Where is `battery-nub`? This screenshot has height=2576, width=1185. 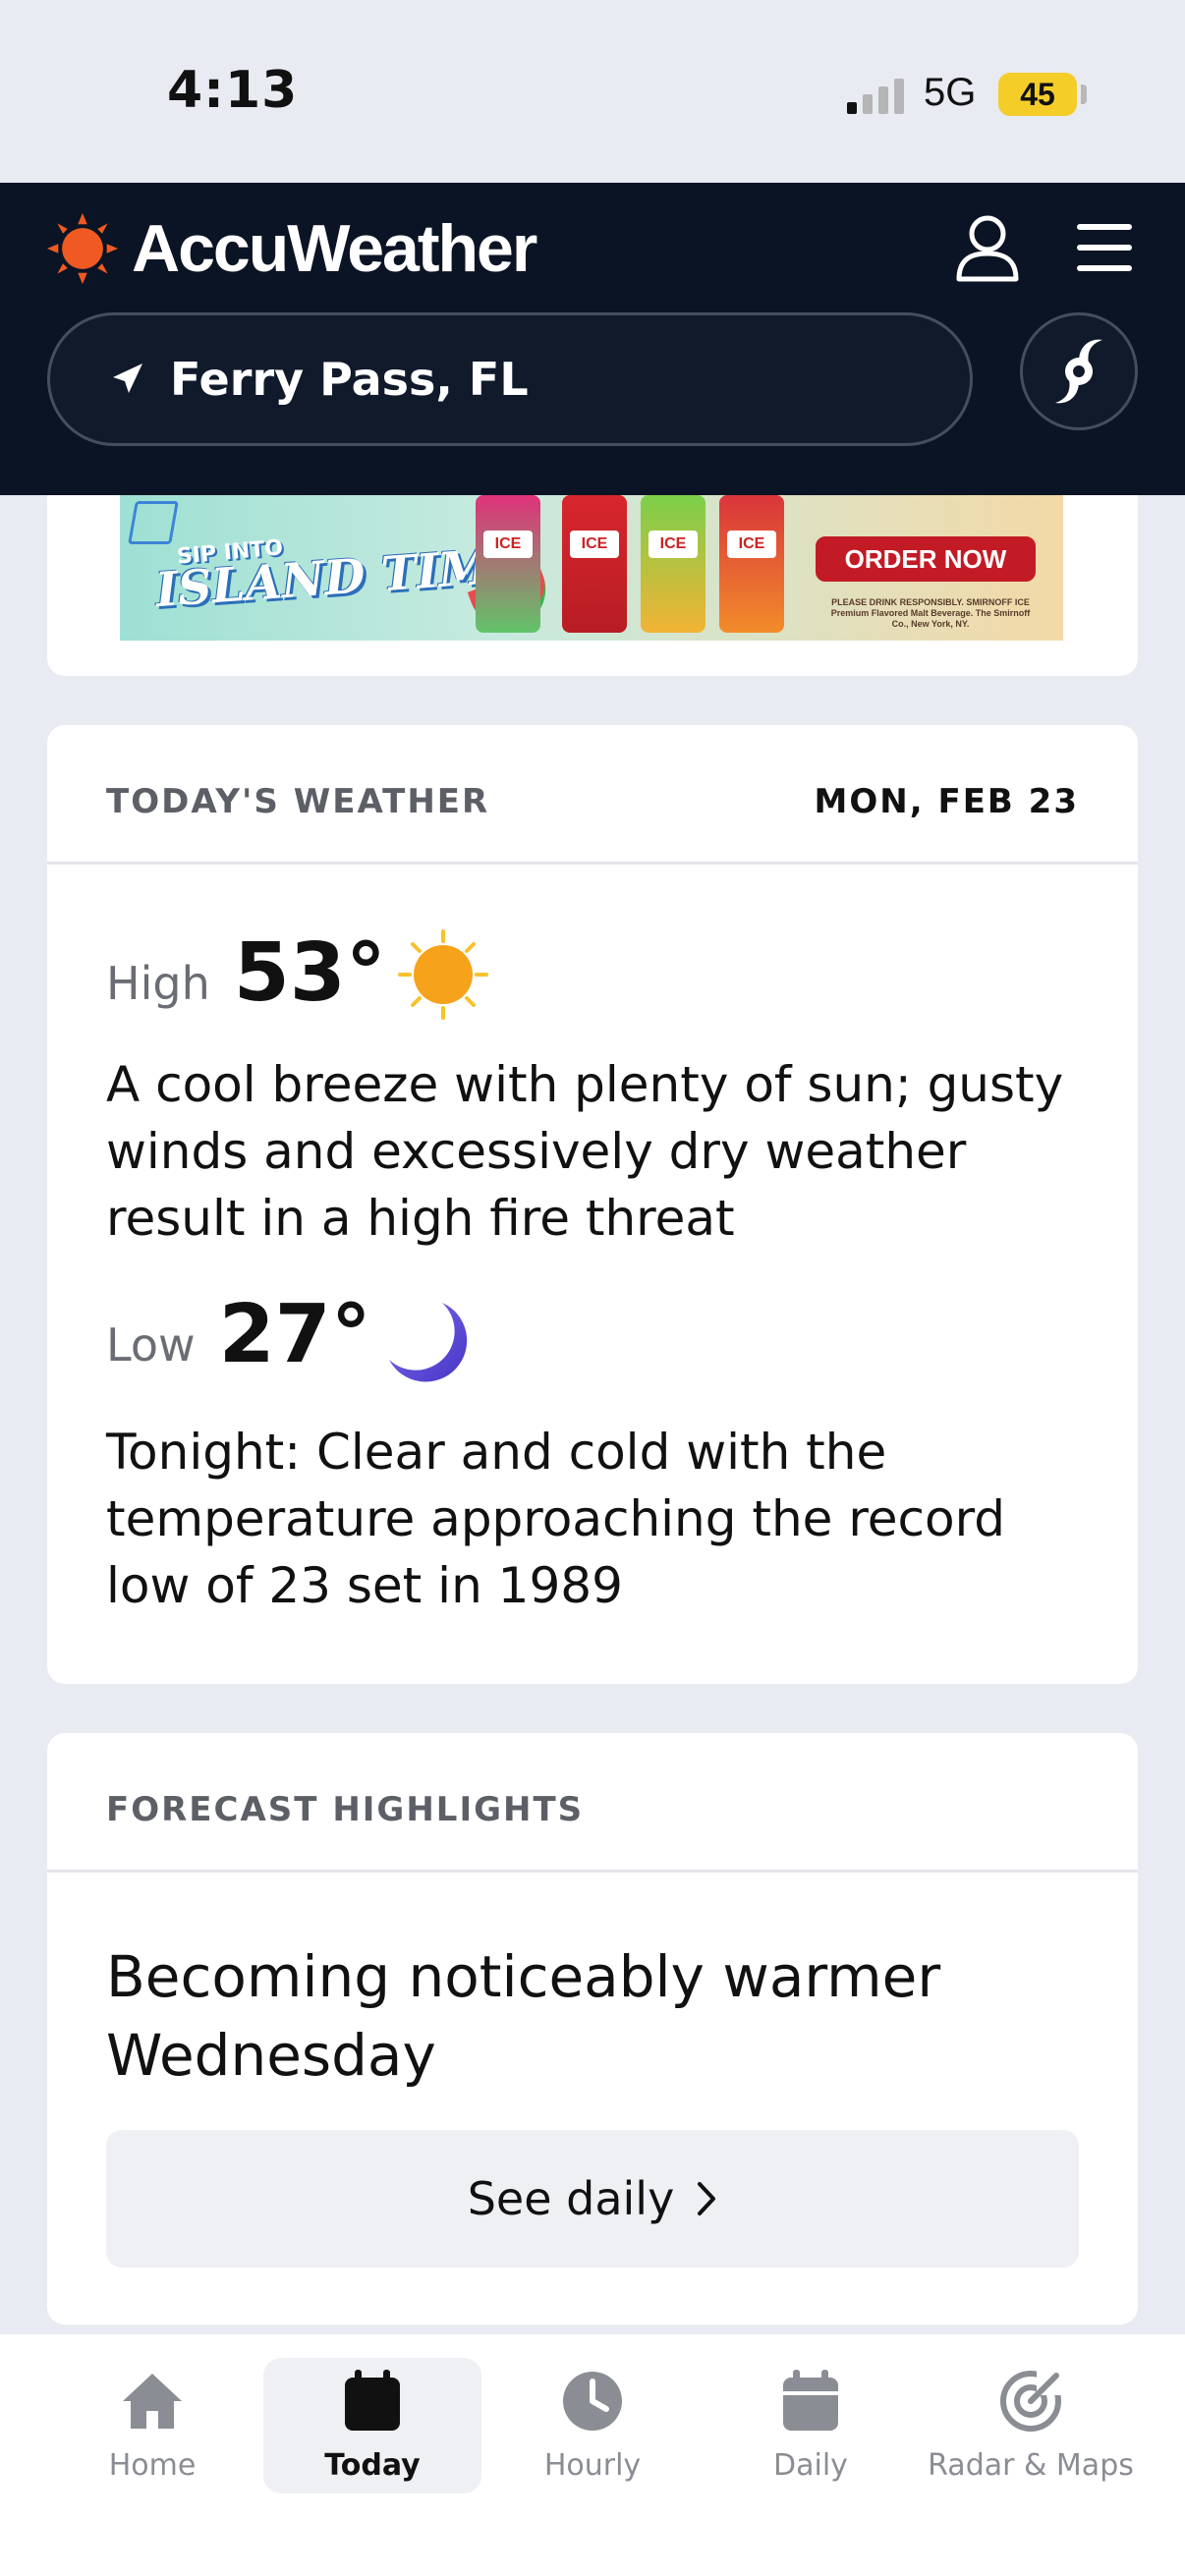
battery-nub is located at coordinates (1084, 94).